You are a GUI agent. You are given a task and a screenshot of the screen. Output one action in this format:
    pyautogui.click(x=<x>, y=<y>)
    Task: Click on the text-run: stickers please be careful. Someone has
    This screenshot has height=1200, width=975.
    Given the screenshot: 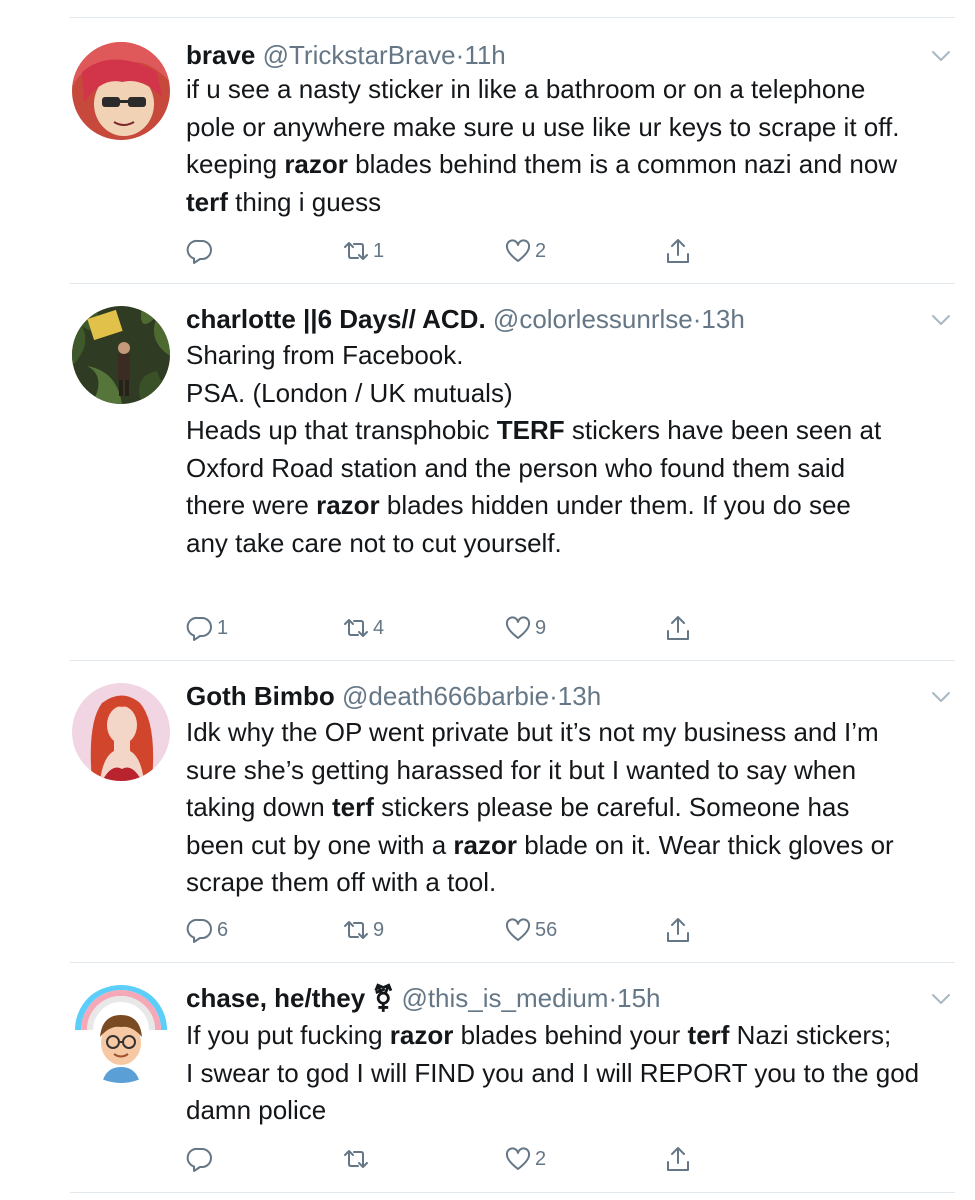 What is the action you would take?
    pyautogui.click(x=611, y=807)
    